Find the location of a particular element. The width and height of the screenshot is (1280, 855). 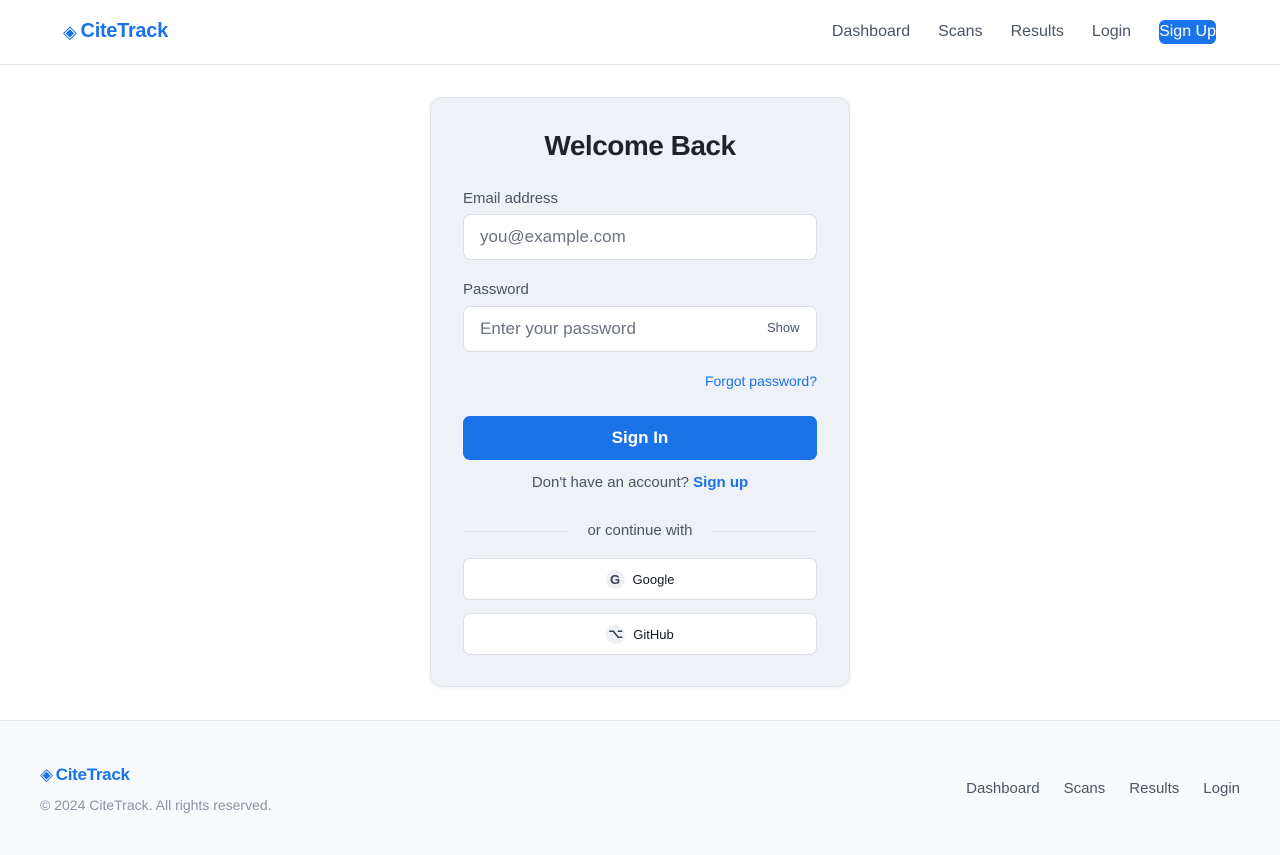

google-login-button: G Google is located at coordinates (640, 579).